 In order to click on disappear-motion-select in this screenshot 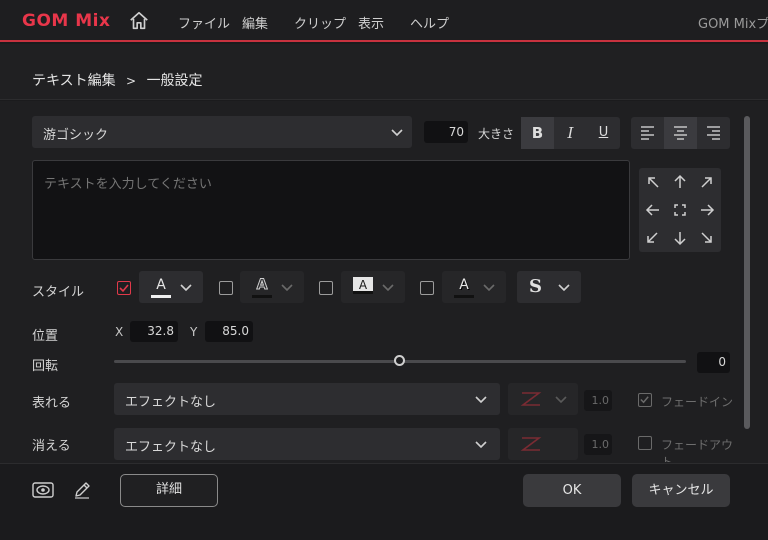, I will do `click(543, 444)`.